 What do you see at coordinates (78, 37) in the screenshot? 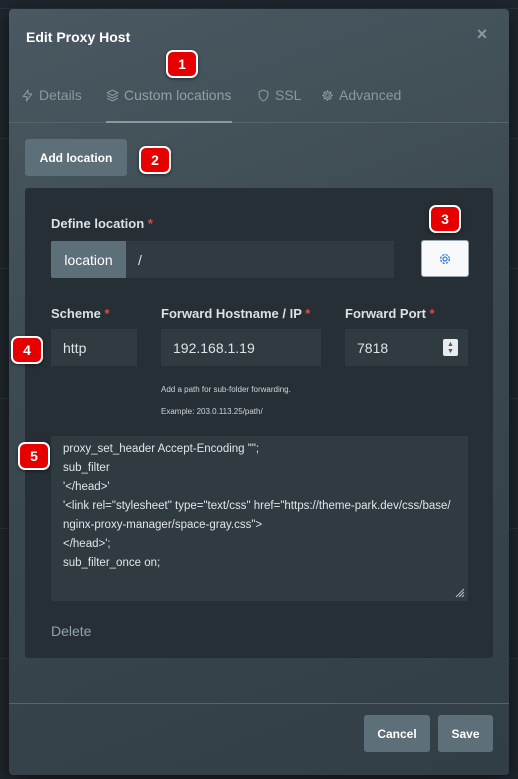
I see `modal-title: Edit Proxy Host` at bounding box center [78, 37].